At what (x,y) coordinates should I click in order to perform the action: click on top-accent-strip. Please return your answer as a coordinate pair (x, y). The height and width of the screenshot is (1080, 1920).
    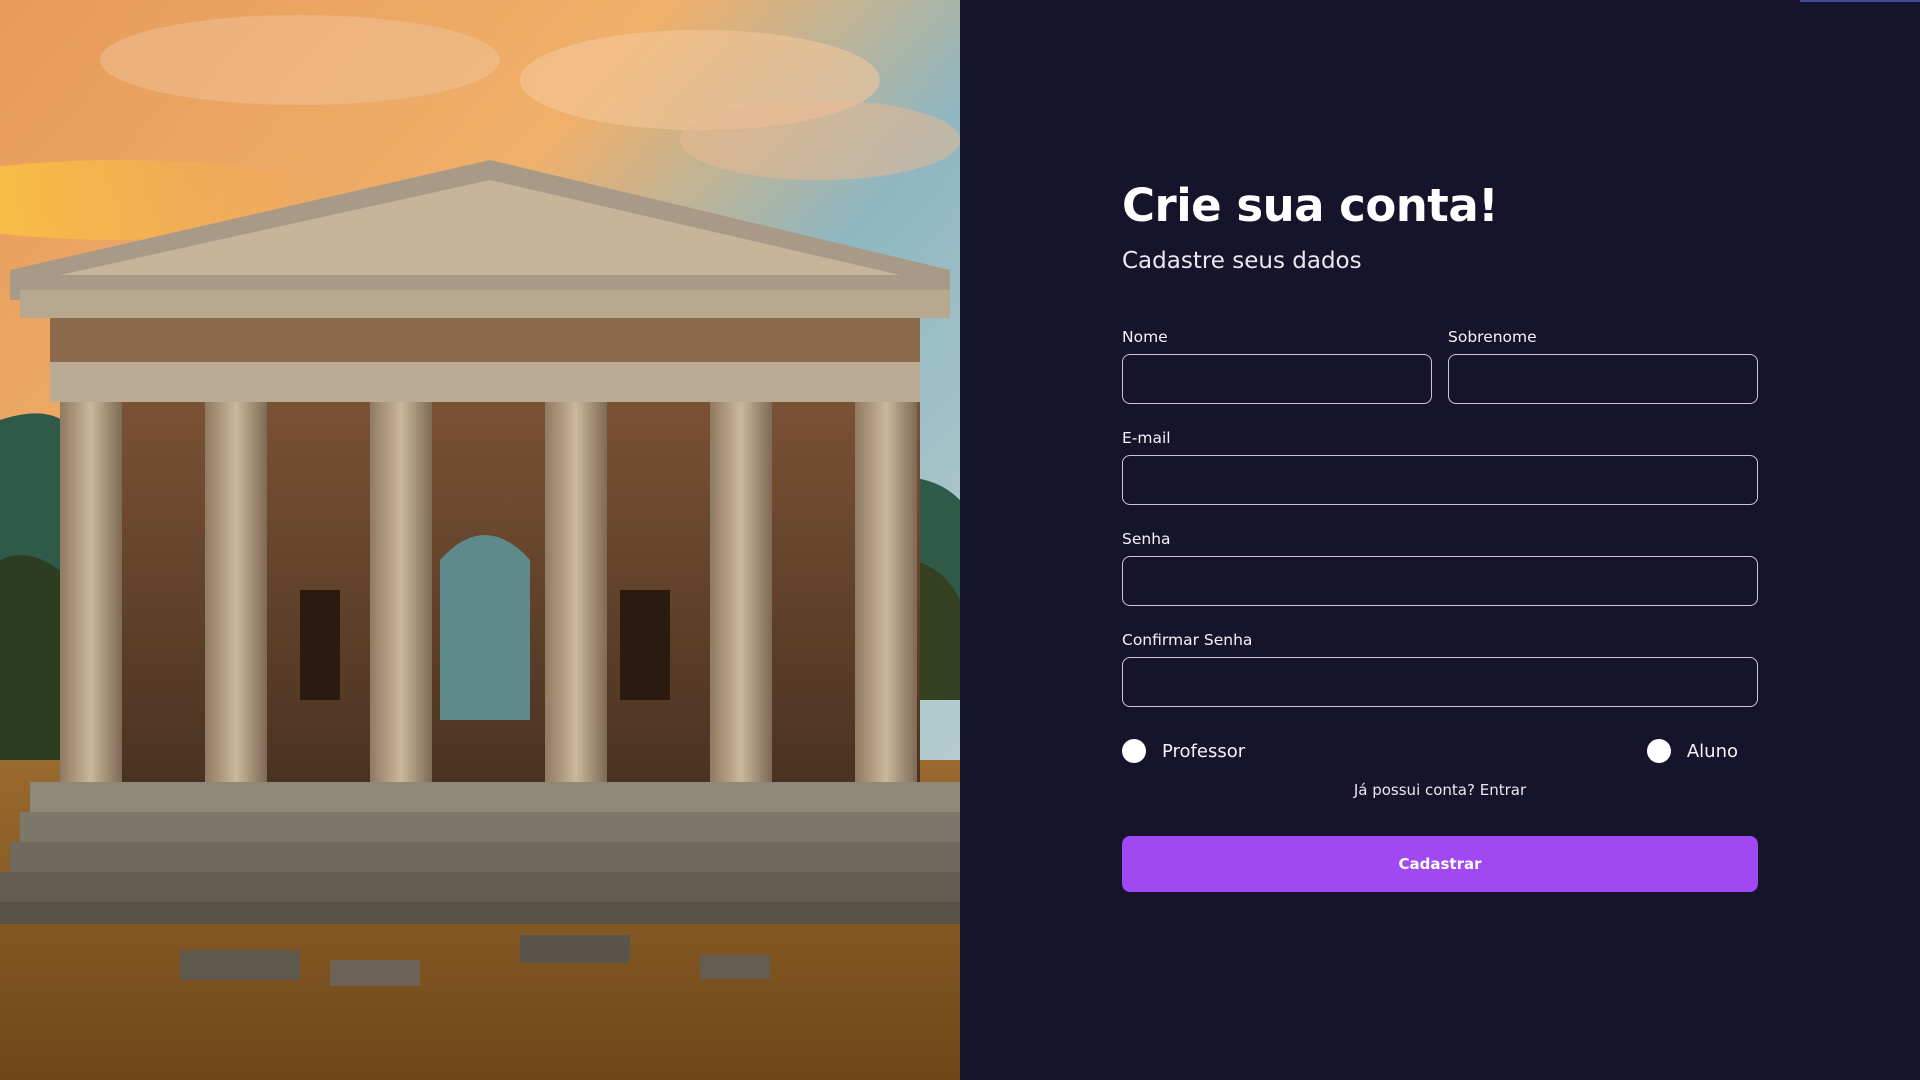
    Looking at the image, I should click on (1860, 1).